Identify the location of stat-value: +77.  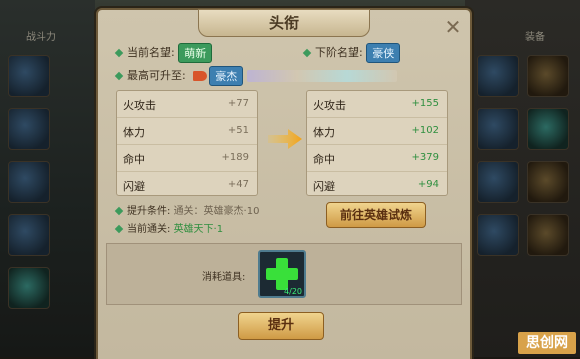
(238, 103).